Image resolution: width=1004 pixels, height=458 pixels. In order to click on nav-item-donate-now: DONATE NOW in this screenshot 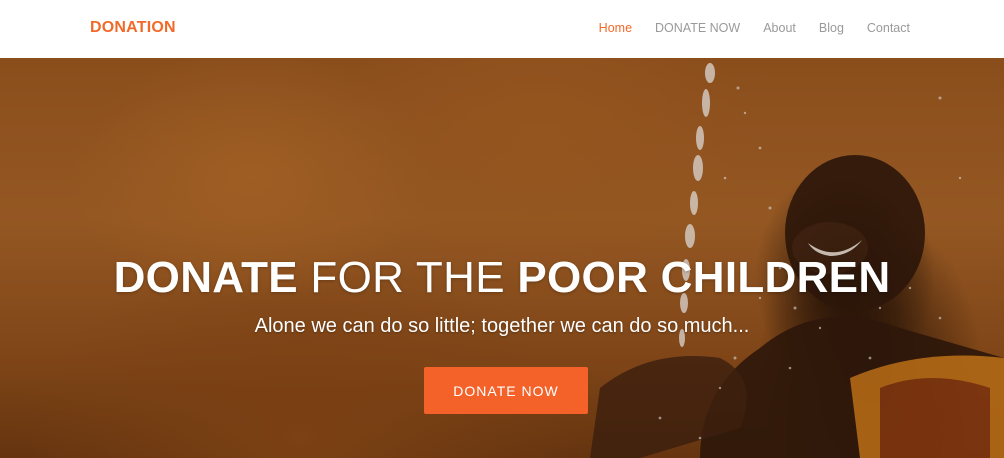, I will do `click(697, 28)`.